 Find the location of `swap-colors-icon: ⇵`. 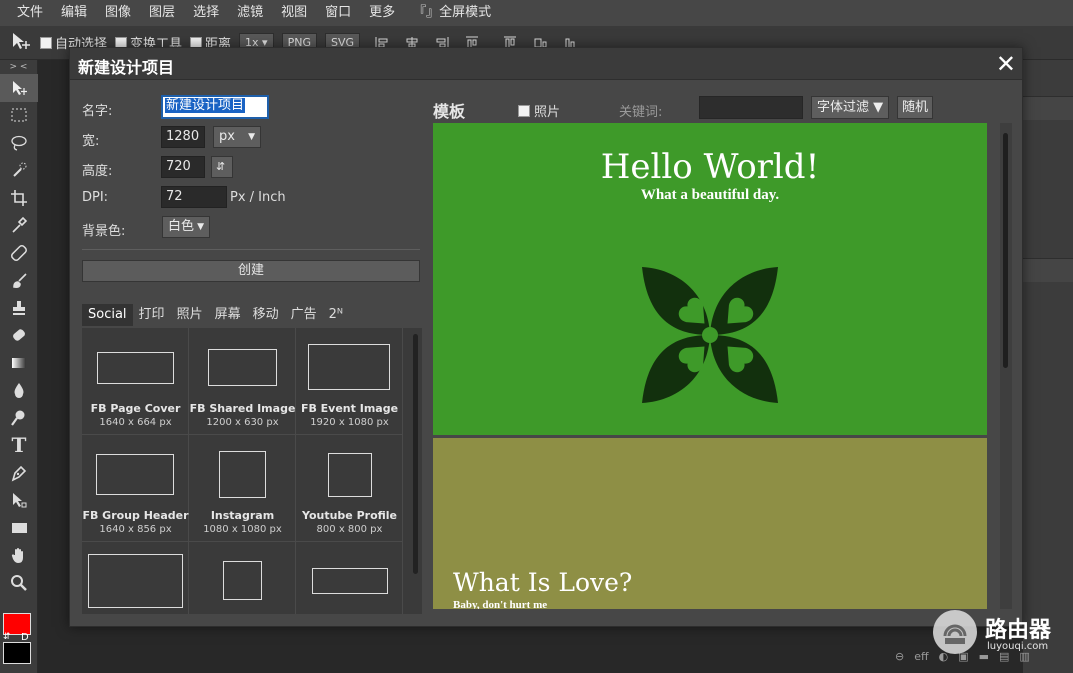

swap-colors-icon: ⇵ is located at coordinates (7, 637).